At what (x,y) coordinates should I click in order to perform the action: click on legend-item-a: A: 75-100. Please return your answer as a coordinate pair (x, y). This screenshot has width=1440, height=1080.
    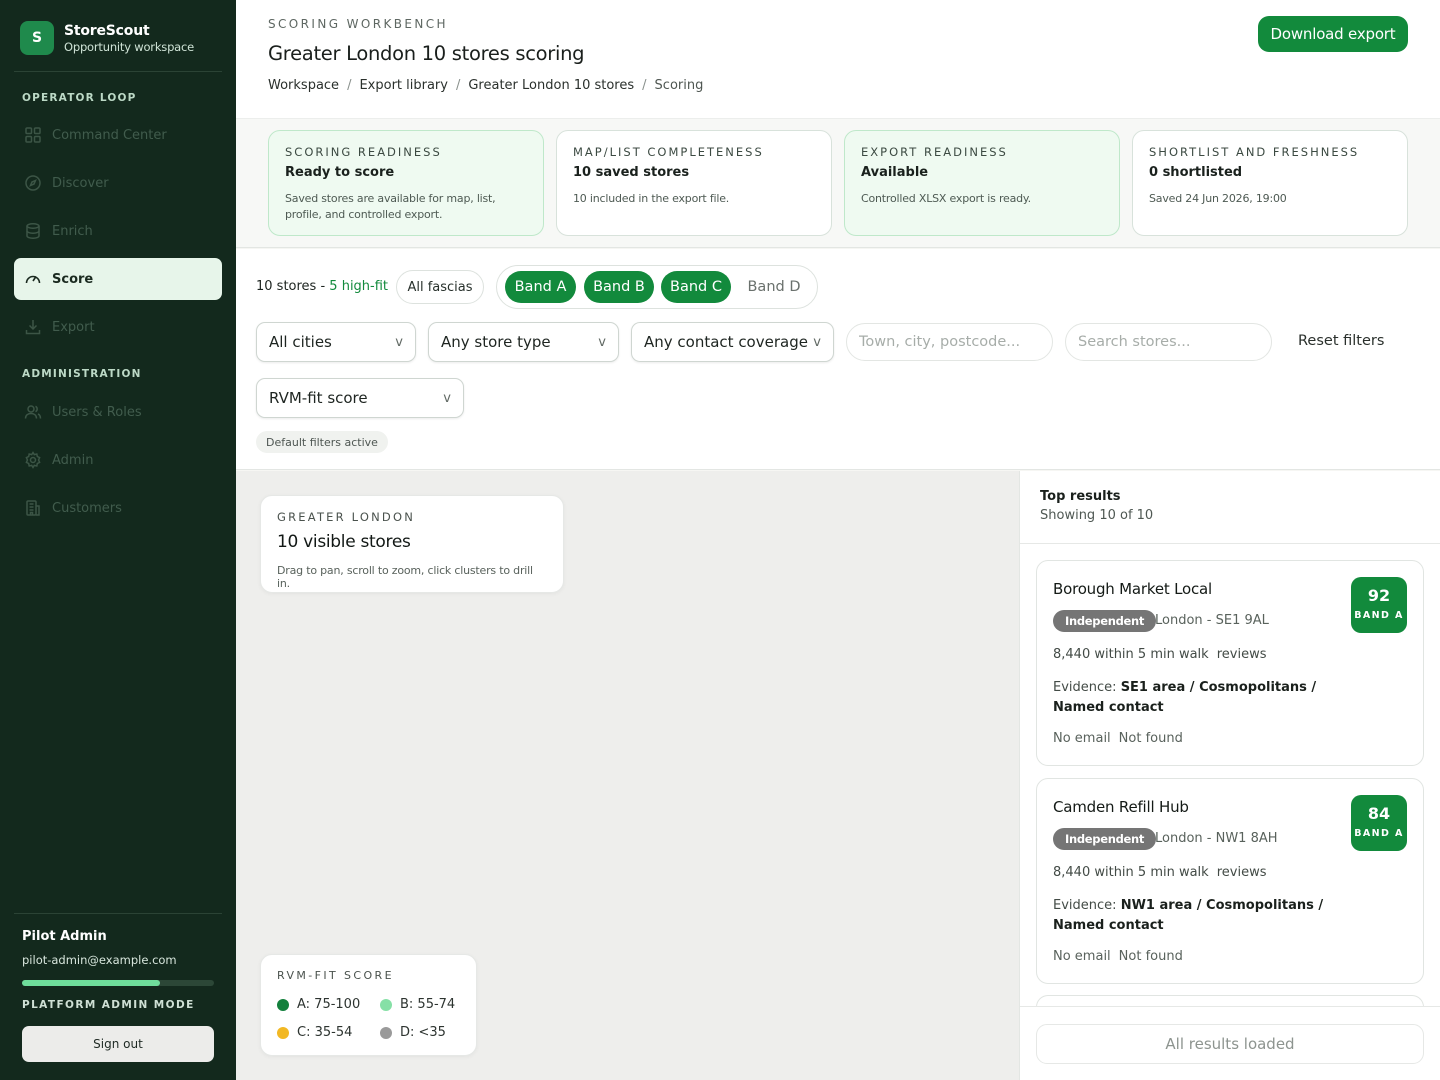
    Looking at the image, I should click on (318, 1004).